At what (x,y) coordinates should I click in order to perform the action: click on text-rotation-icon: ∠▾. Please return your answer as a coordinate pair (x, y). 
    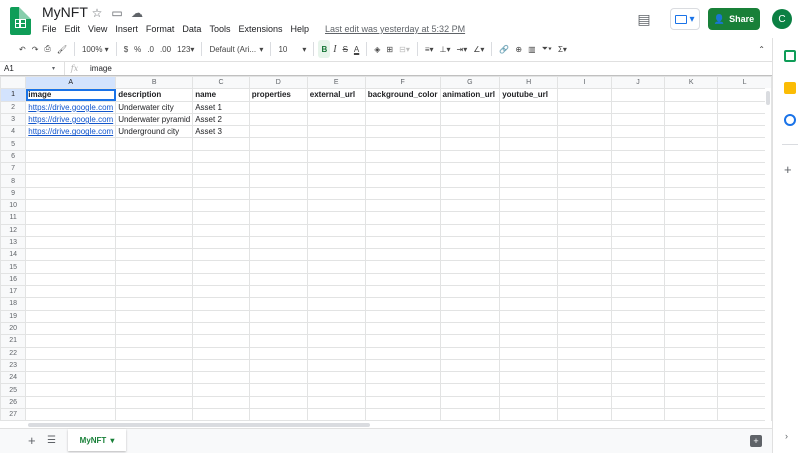
    Looking at the image, I should click on (478, 49).